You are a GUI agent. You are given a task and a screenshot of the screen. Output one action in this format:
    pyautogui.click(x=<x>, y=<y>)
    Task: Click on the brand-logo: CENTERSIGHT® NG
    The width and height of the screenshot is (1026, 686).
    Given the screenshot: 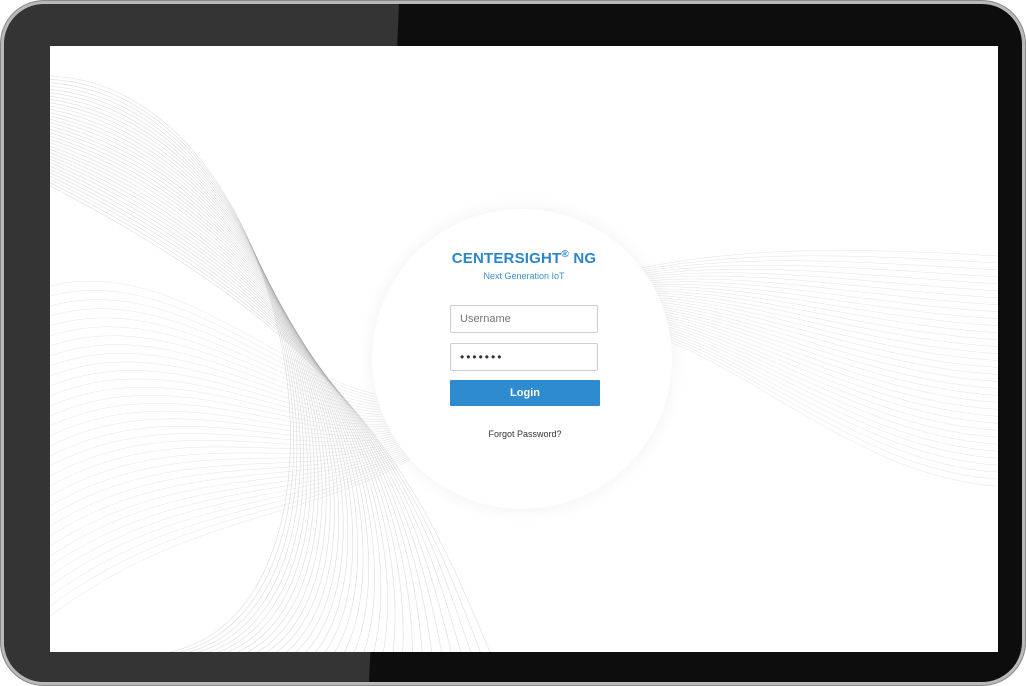 What is the action you would take?
    pyautogui.click(x=524, y=258)
    